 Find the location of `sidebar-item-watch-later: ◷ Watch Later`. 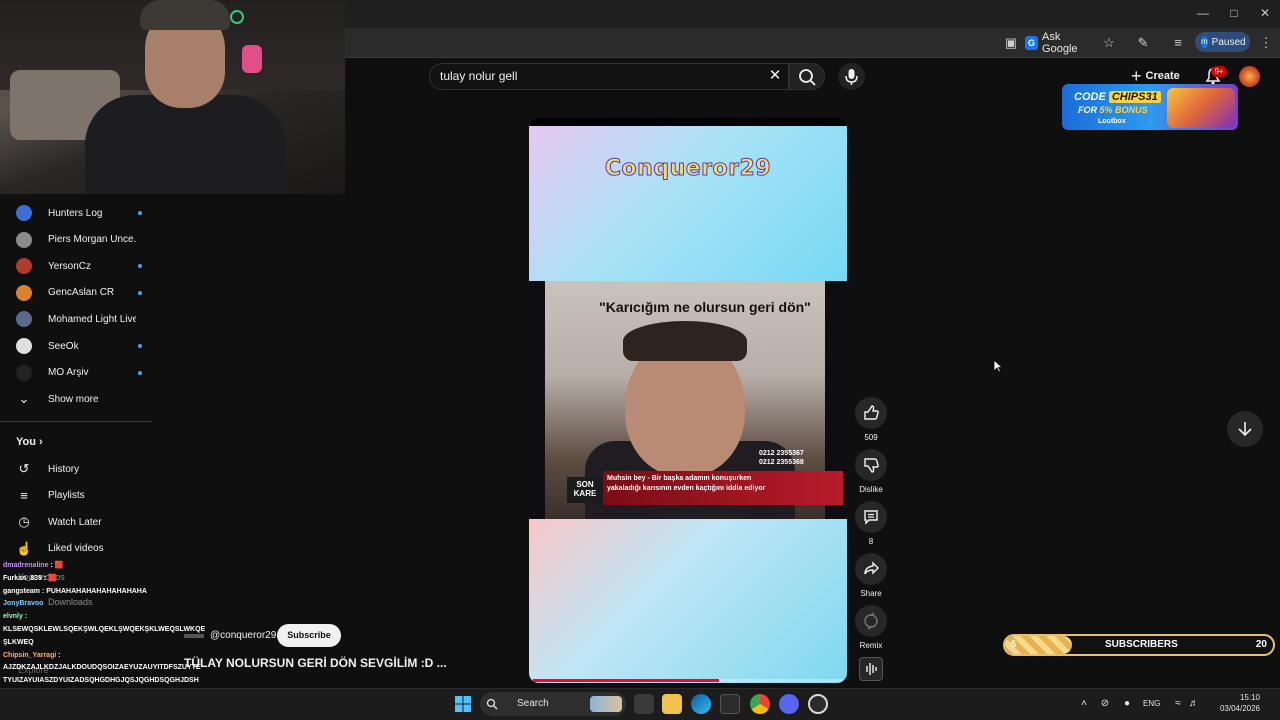

sidebar-item-watch-later: ◷ Watch Later is located at coordinates (75, 522).